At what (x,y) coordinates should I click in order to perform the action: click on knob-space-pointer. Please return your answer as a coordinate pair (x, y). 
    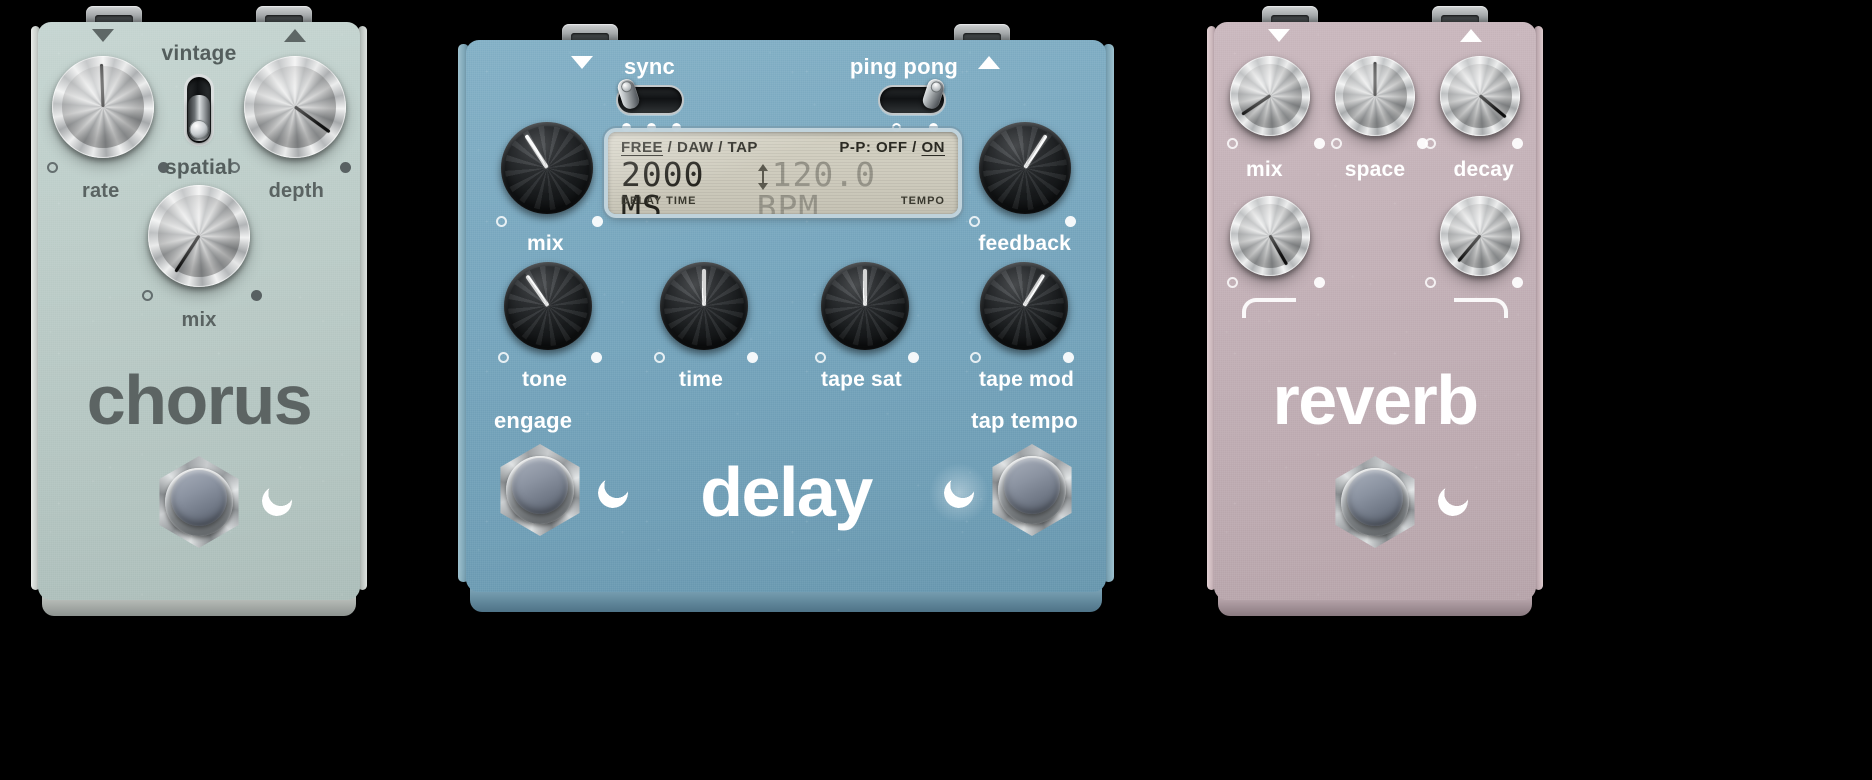
    Looking at the image, I should click on (1375, 79).